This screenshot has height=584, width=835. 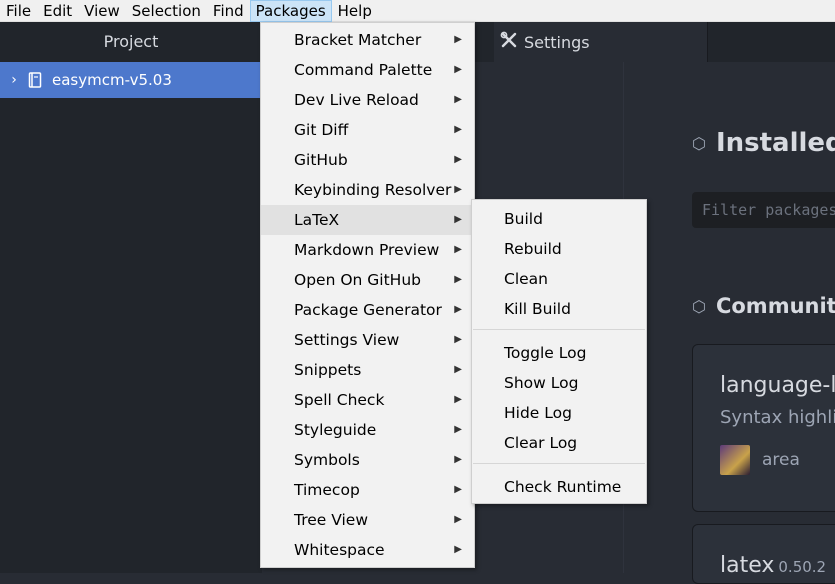 I want to click on package-author: area, so click(x=760, y=460).